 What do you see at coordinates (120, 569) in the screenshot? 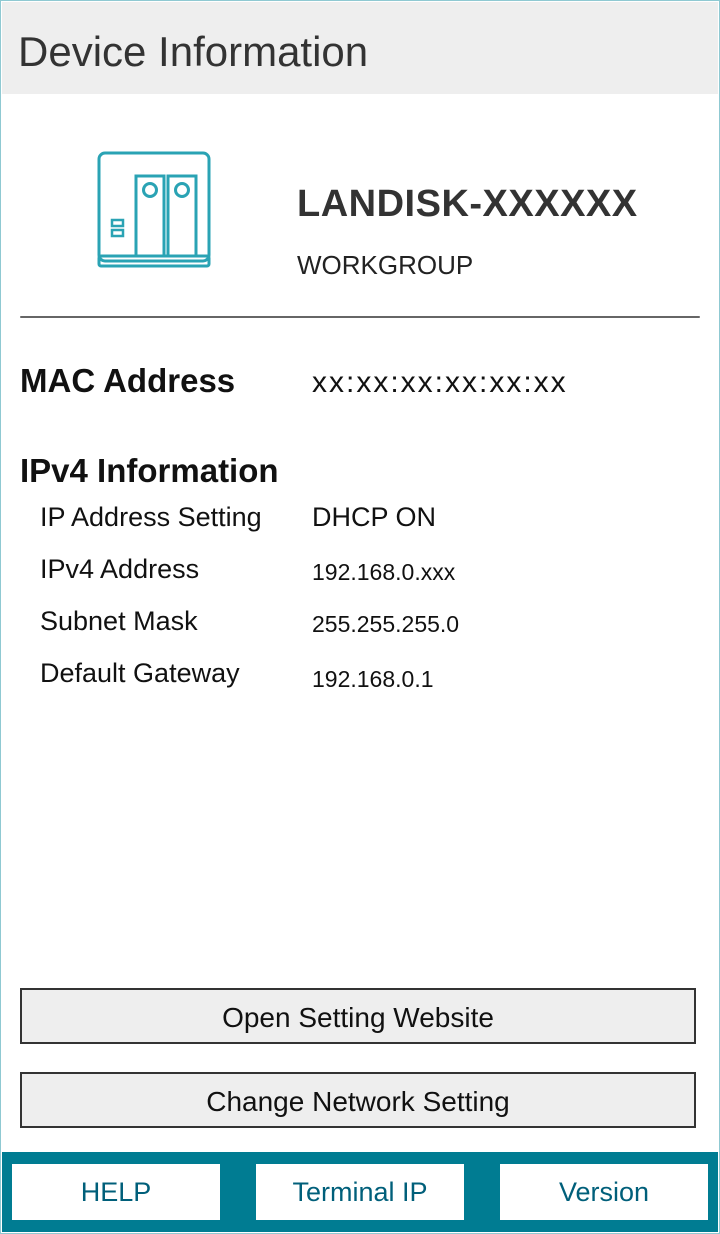
I see `ipv4-address-label: IPv4 Address` at bounding box center [120, 569].